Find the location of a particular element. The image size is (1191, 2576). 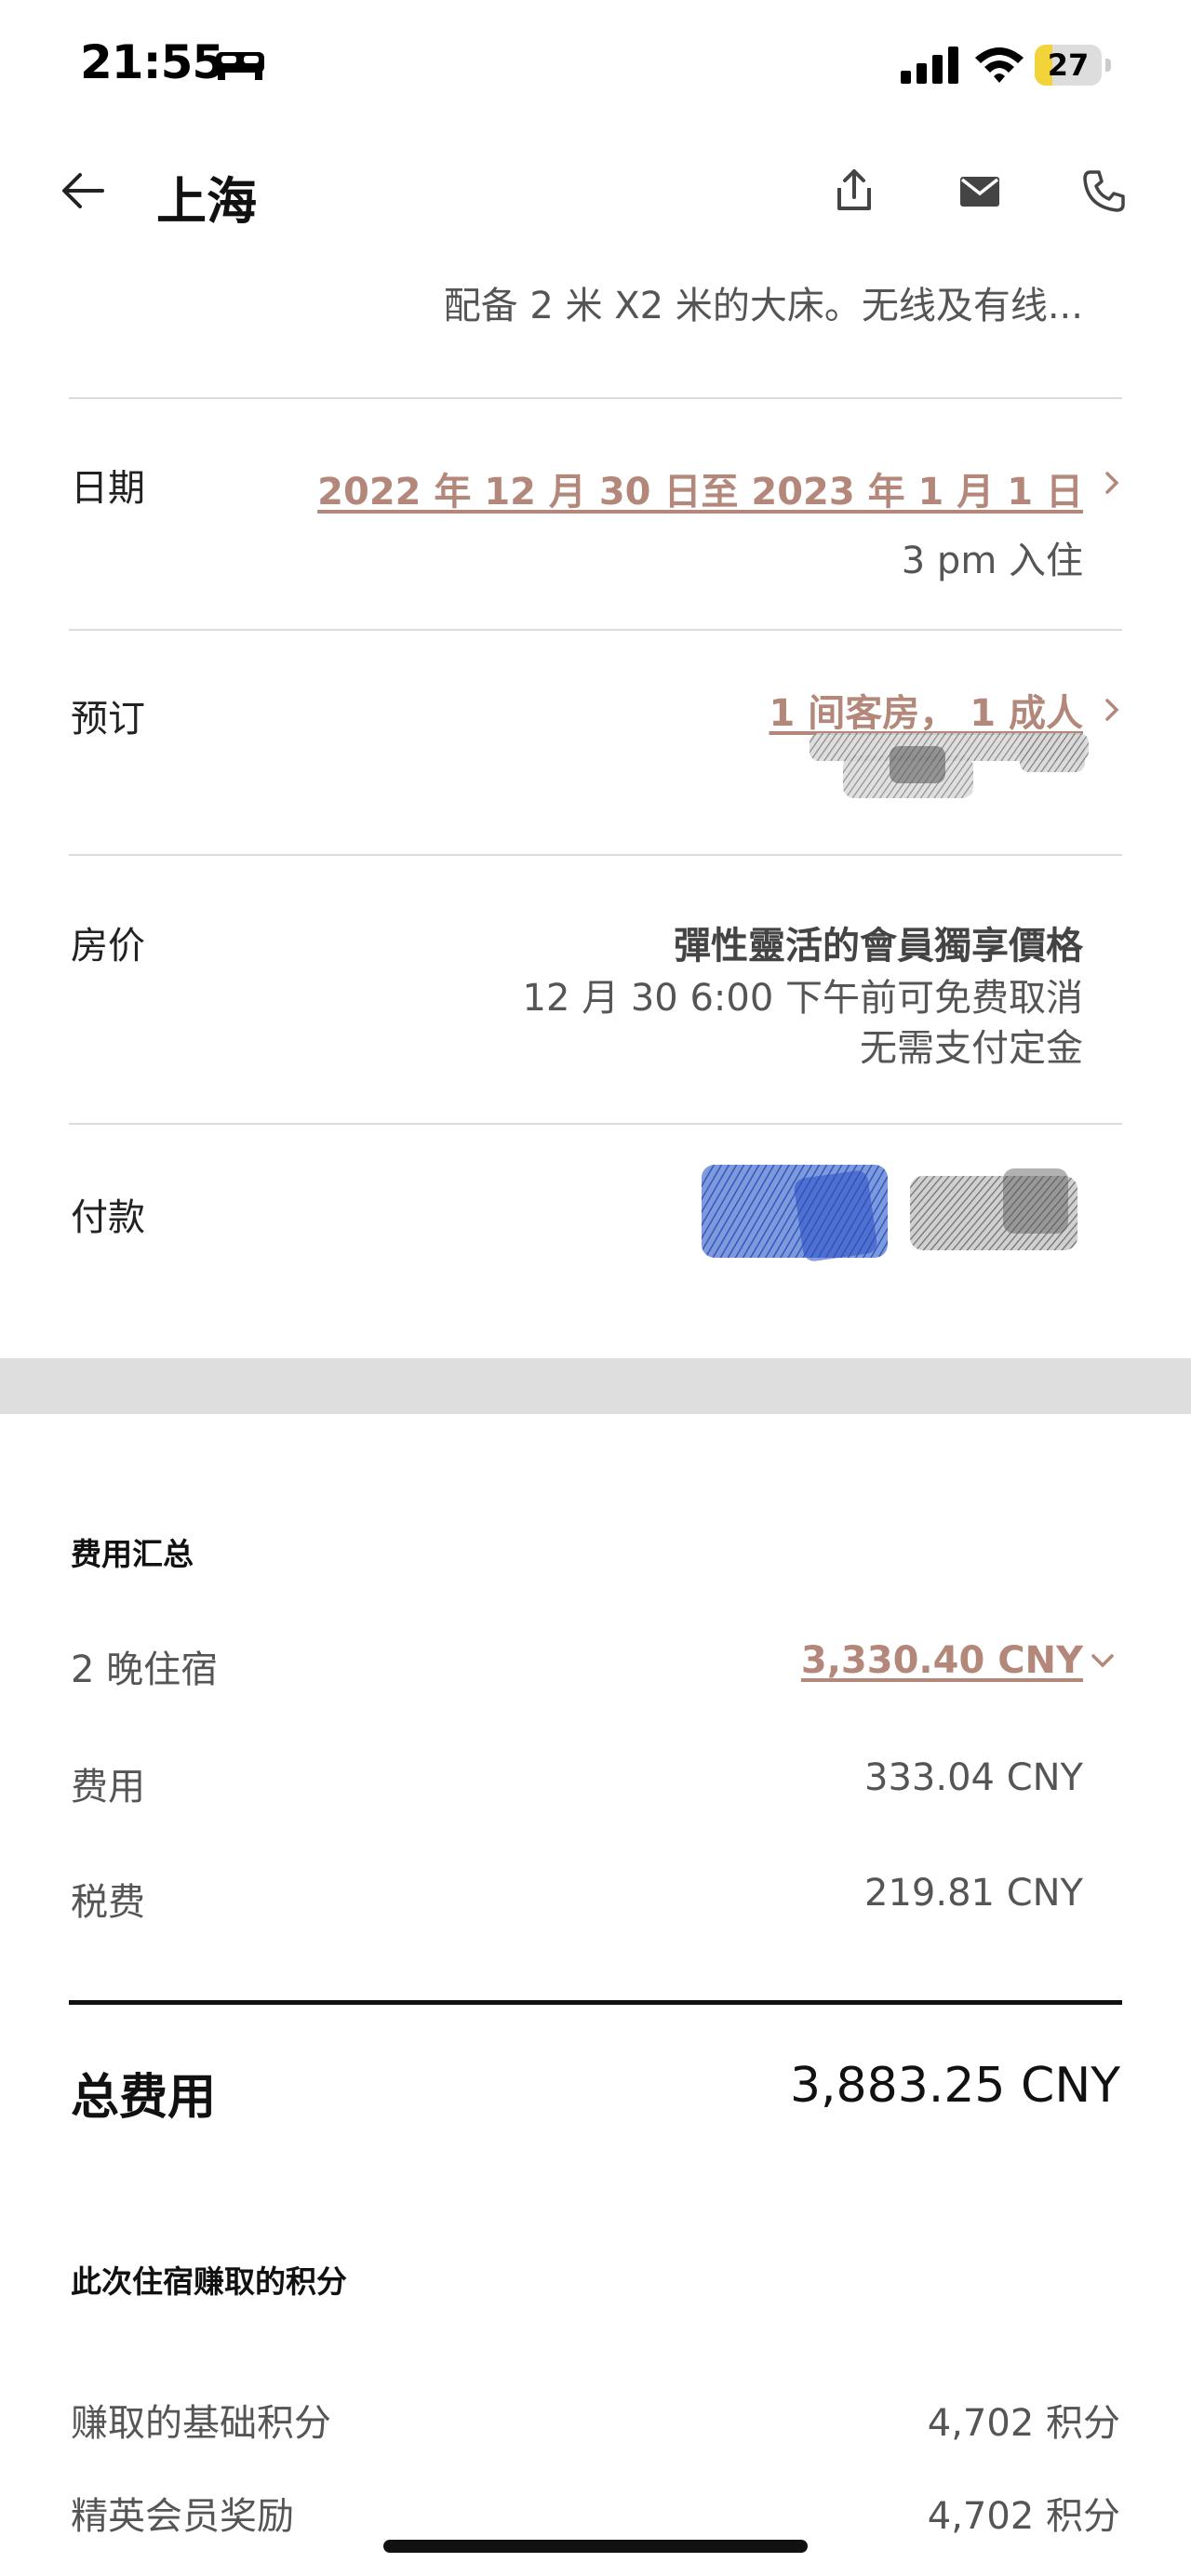

total-value: 3,883.25 CNY is located at coordinates (954, 2086).